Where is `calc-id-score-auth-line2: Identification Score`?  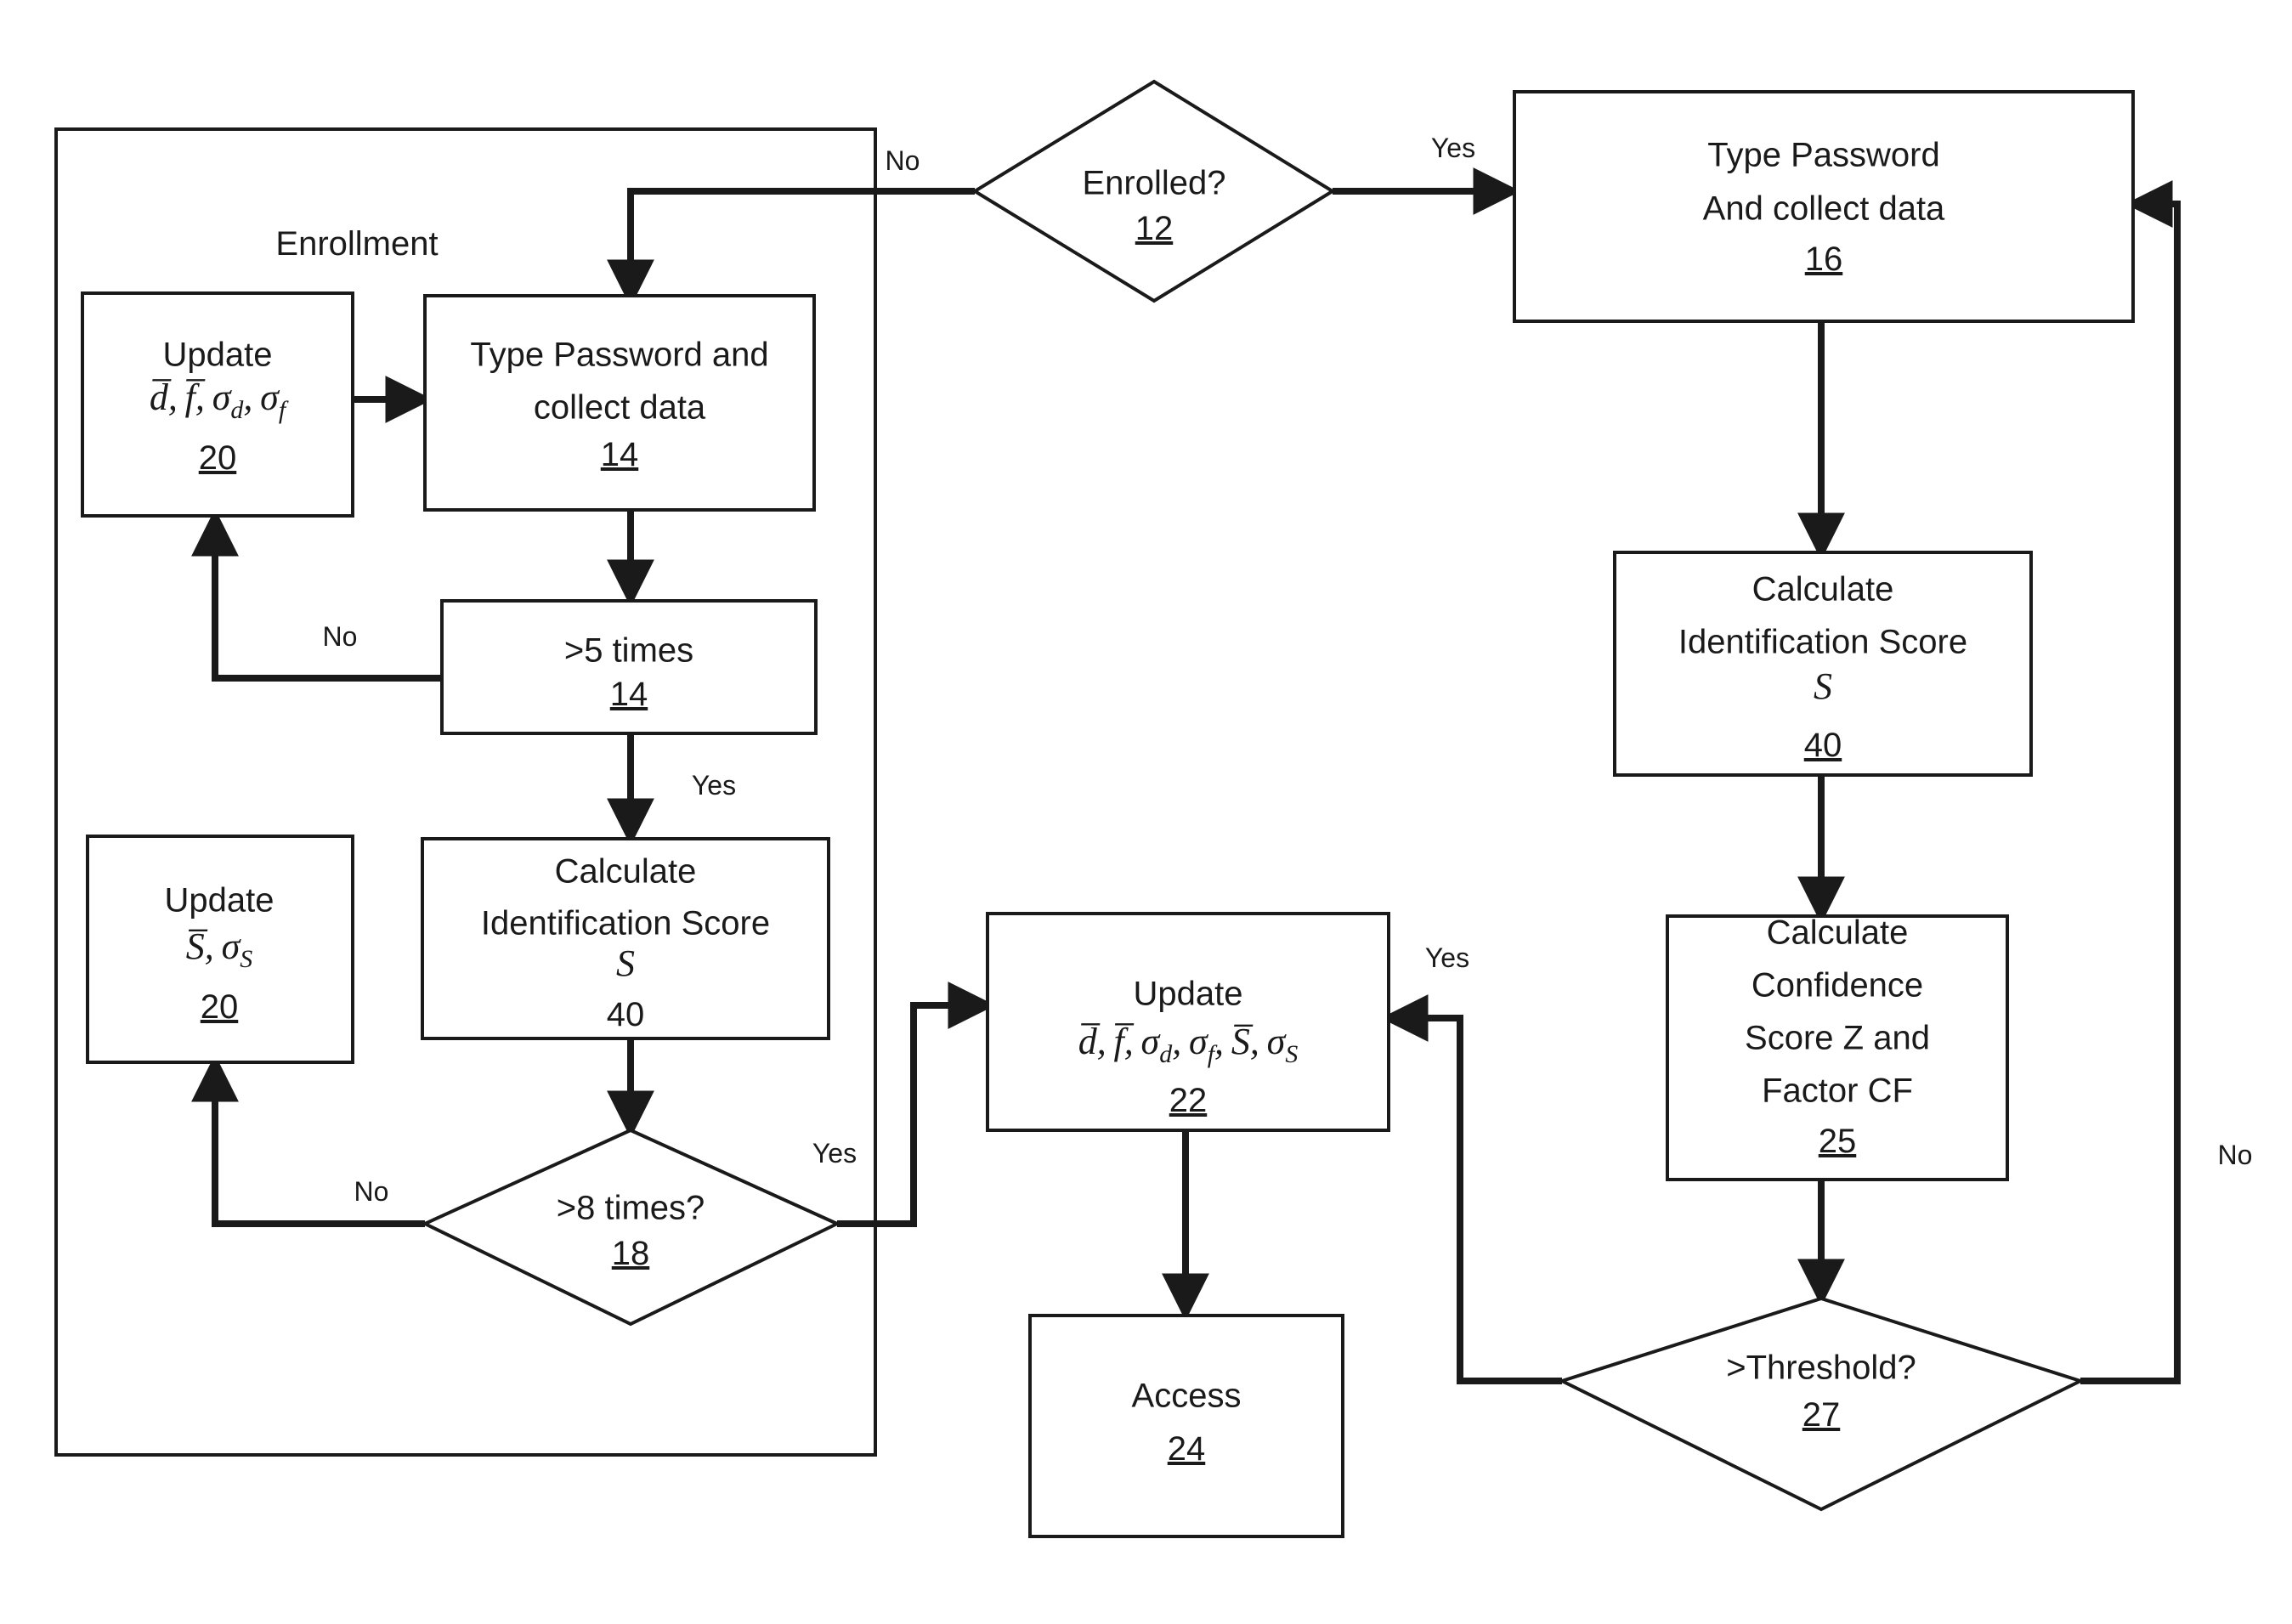
calc-id-score-auth-line2: Identification Score is located at coordinates (1822, 642).